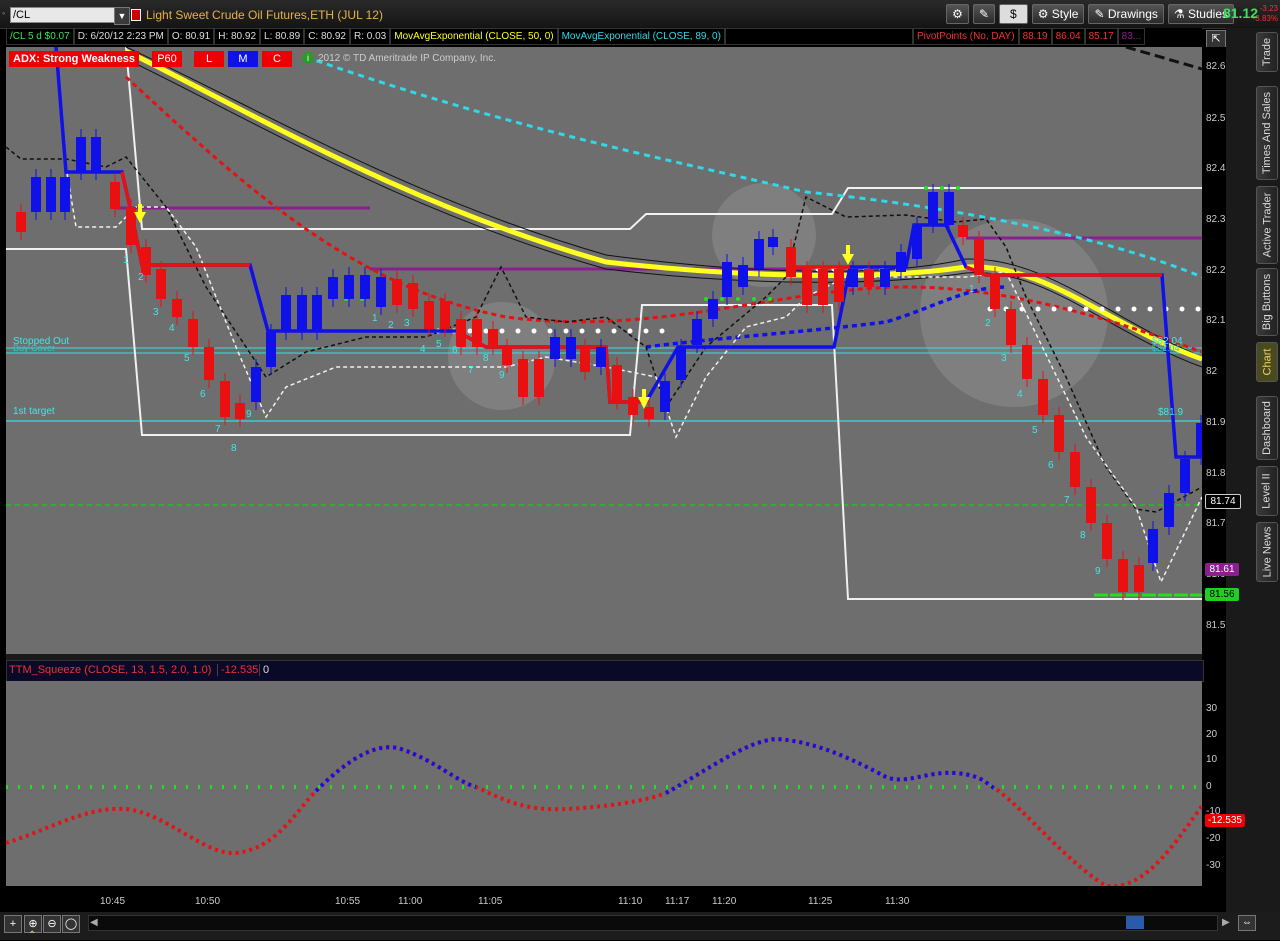 This screenshot has width=1280, height=941. What do you see at coordinates (1068, 36) in the screenshot?
I see `pivot-value-2: 86.04` at bounding box center [1068, 36].